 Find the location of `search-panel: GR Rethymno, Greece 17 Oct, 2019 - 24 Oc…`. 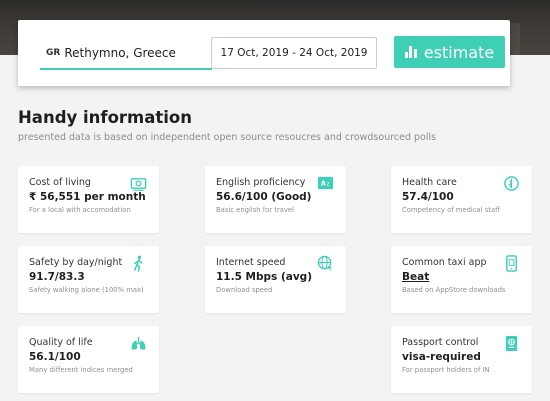

search-panel: GR Rethymno, Greece 17 Oct, 2019 - 24 Oc… is located at coordinates (264, 53).